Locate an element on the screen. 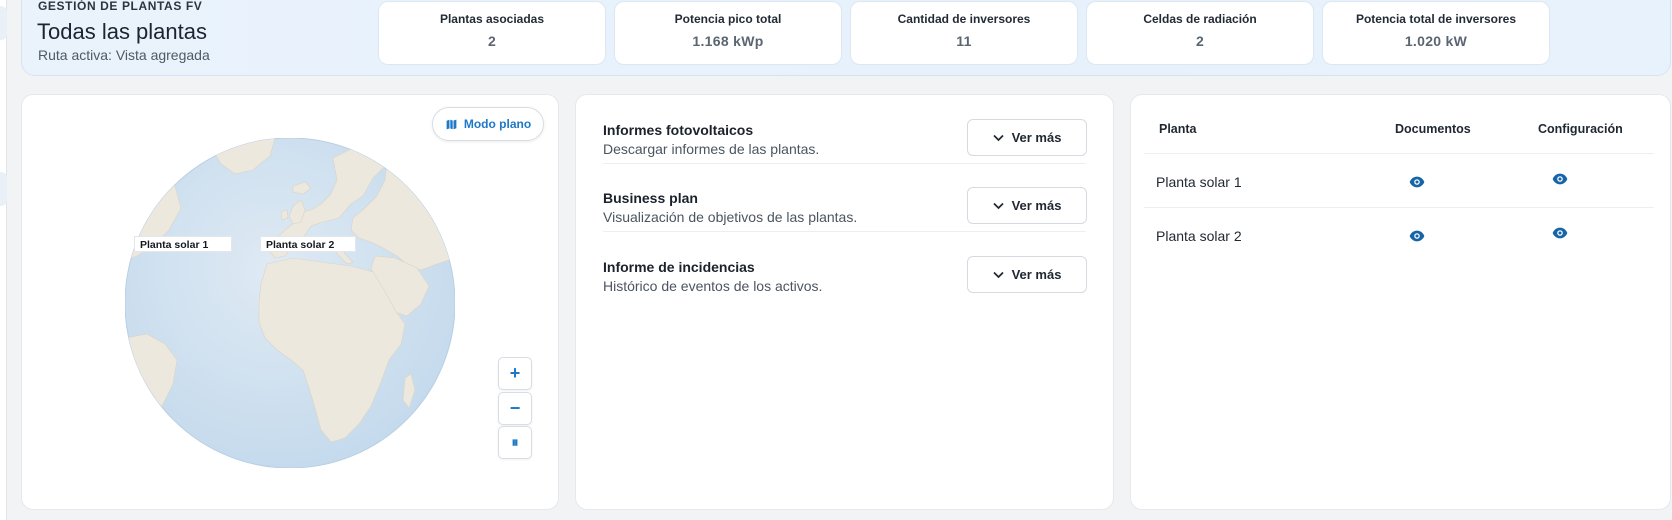 This screenshot has height=520, width=1672. kpi-potencia-pico: Potencia pico total 1.168 kWp is located at coordinates (728, 33).